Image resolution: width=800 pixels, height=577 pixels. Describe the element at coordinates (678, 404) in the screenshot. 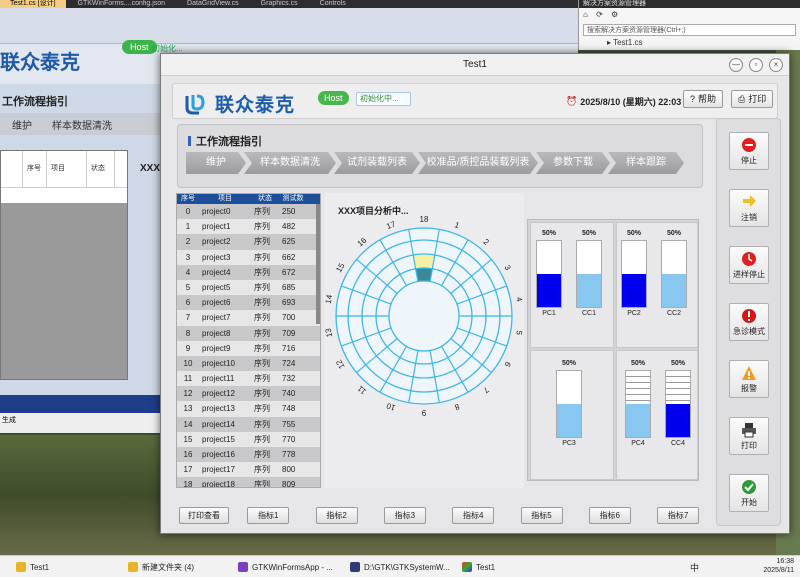

I see `gauge-bar` at that location.